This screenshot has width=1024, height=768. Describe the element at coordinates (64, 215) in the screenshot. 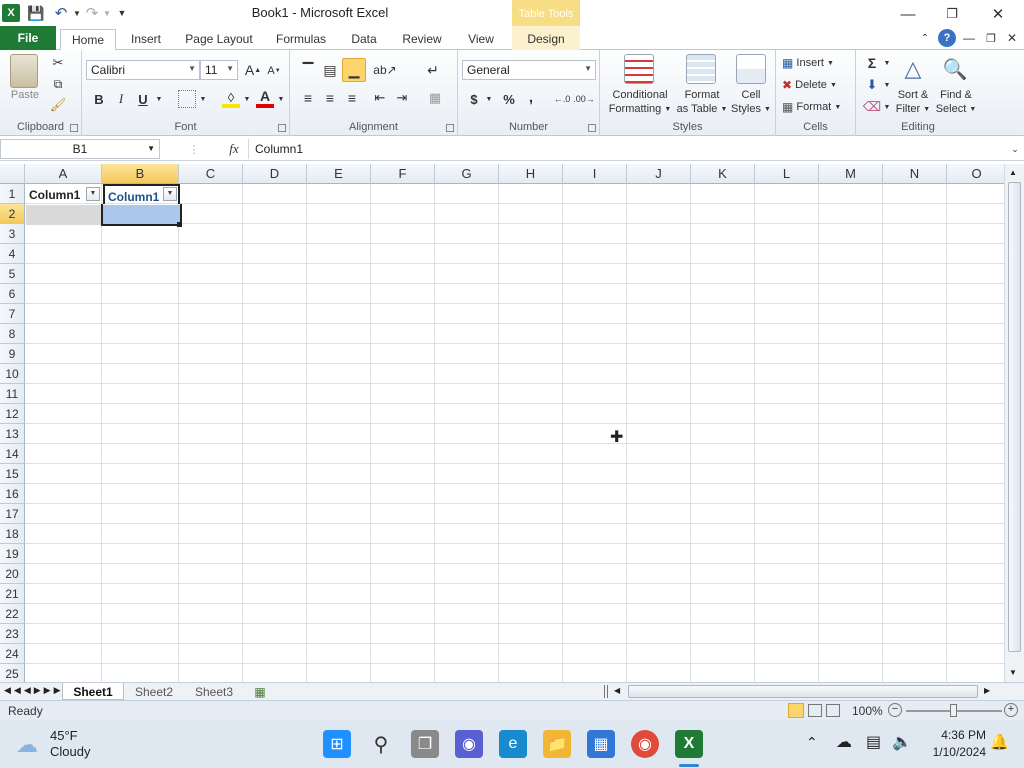

I see `table-cell-a2` at that location.